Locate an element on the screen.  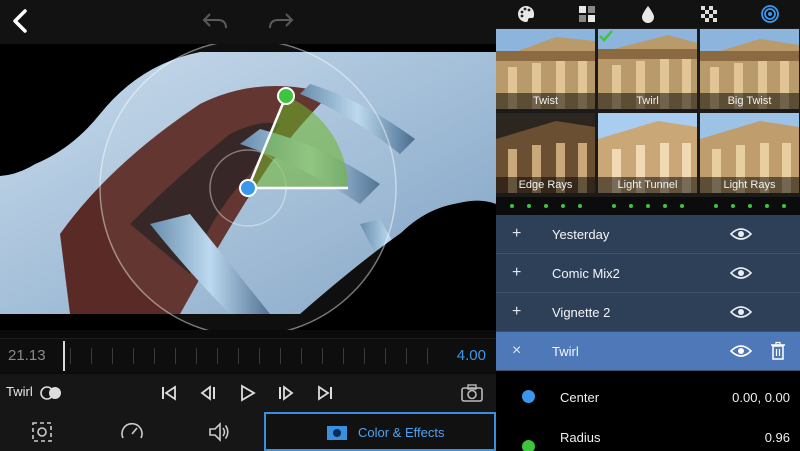
center-handle is located at coordinates (248, 188).